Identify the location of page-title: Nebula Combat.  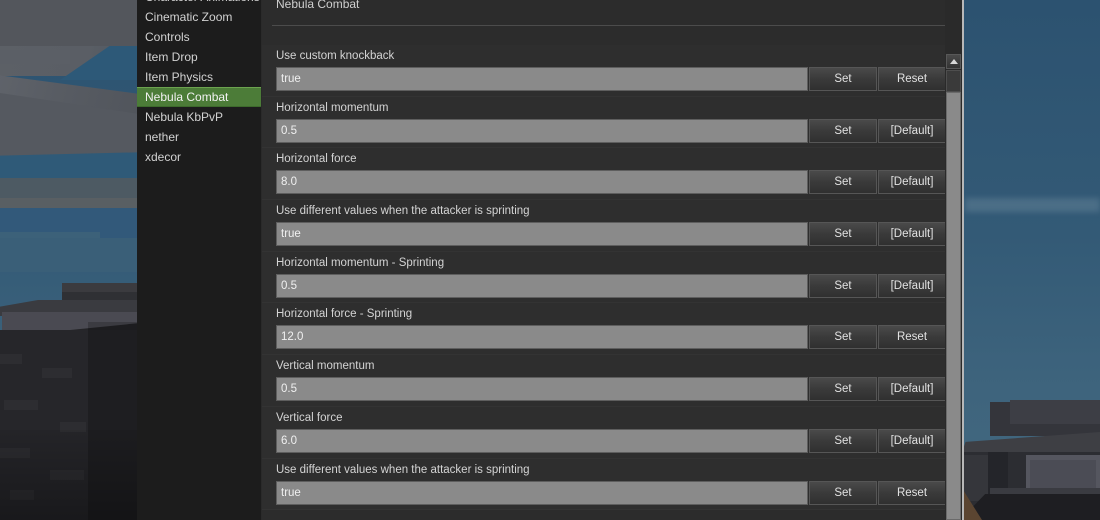
(318, 5).